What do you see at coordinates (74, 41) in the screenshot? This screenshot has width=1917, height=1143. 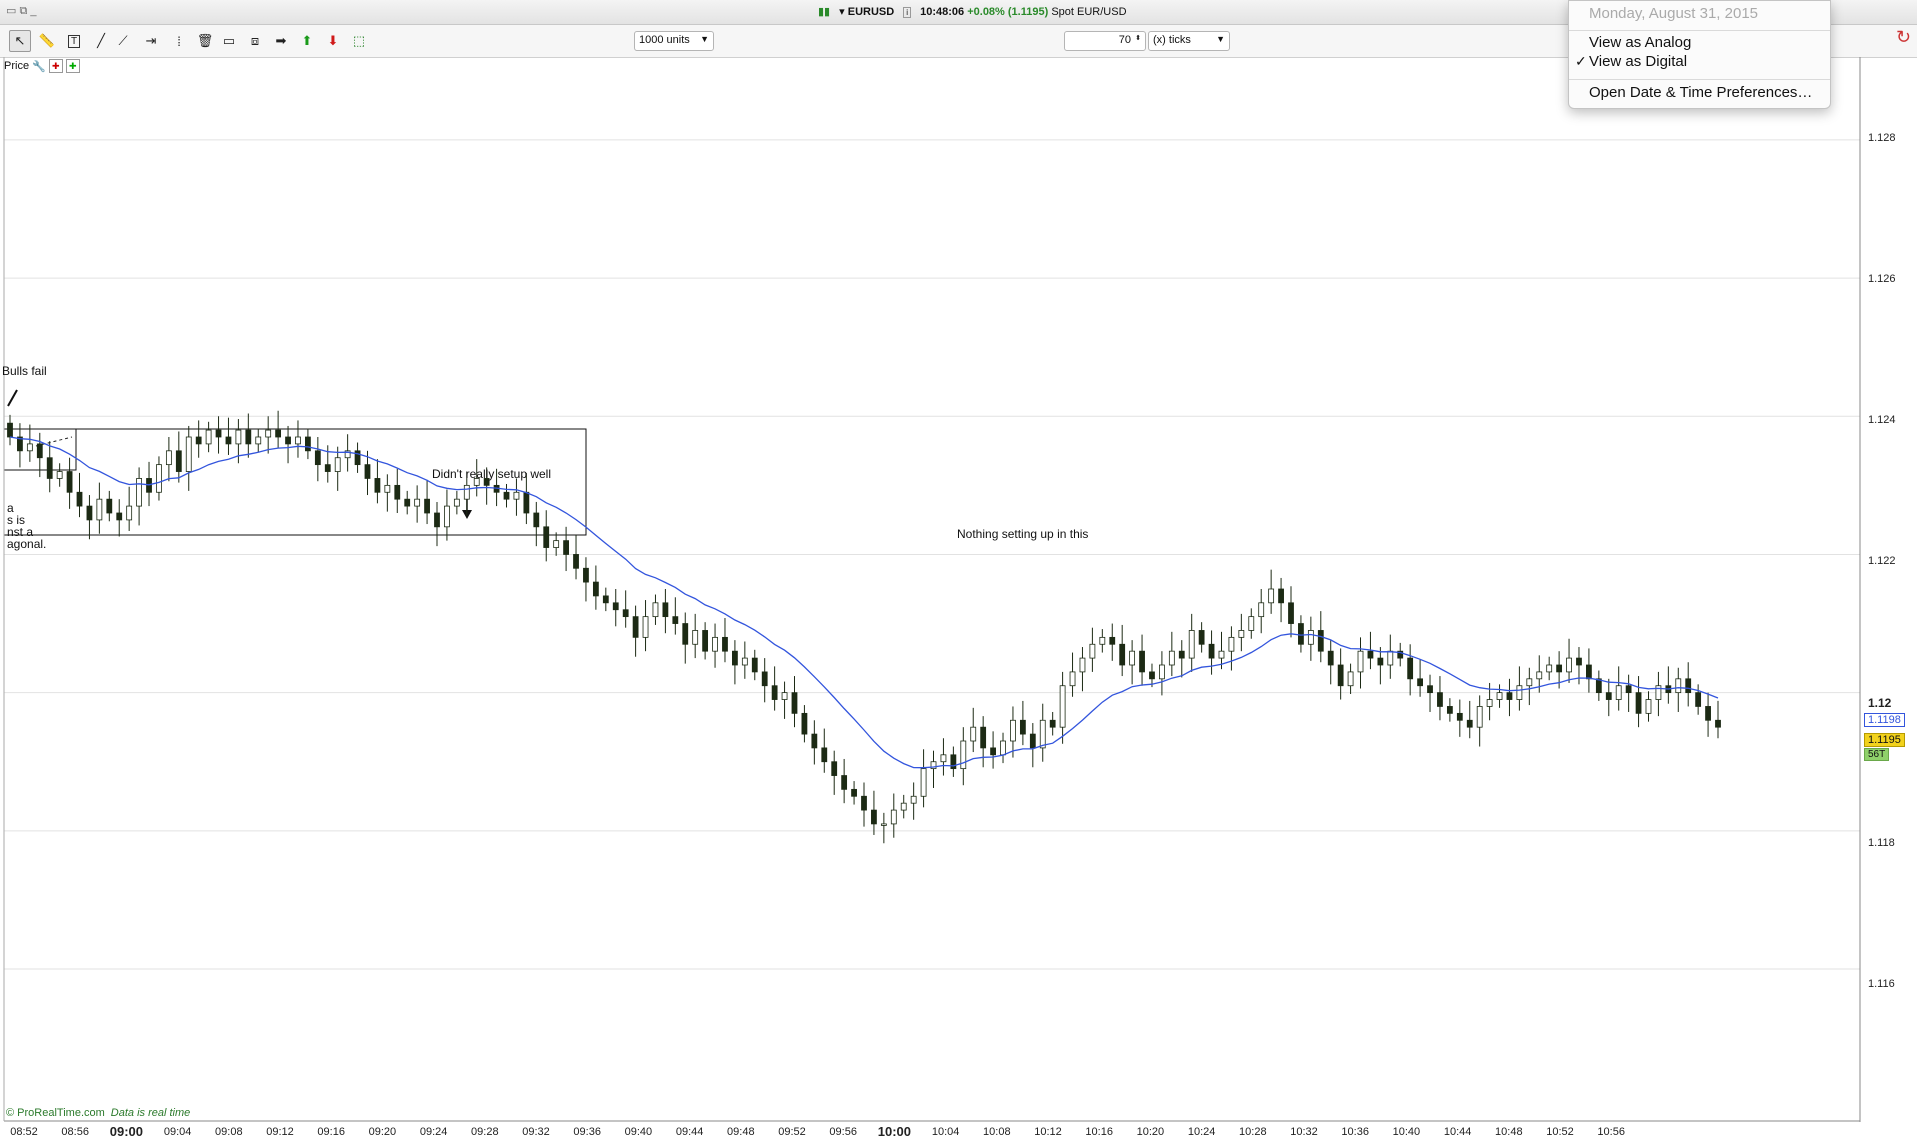 I see `text-tool: T` at bounding box center [74, 41].